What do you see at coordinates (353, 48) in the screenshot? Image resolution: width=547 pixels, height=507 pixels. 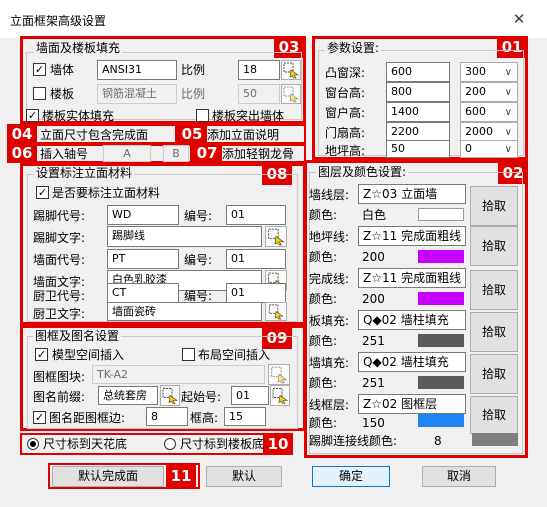 I see `params-legend: 参数设置:` at bounding box center [353, 48].